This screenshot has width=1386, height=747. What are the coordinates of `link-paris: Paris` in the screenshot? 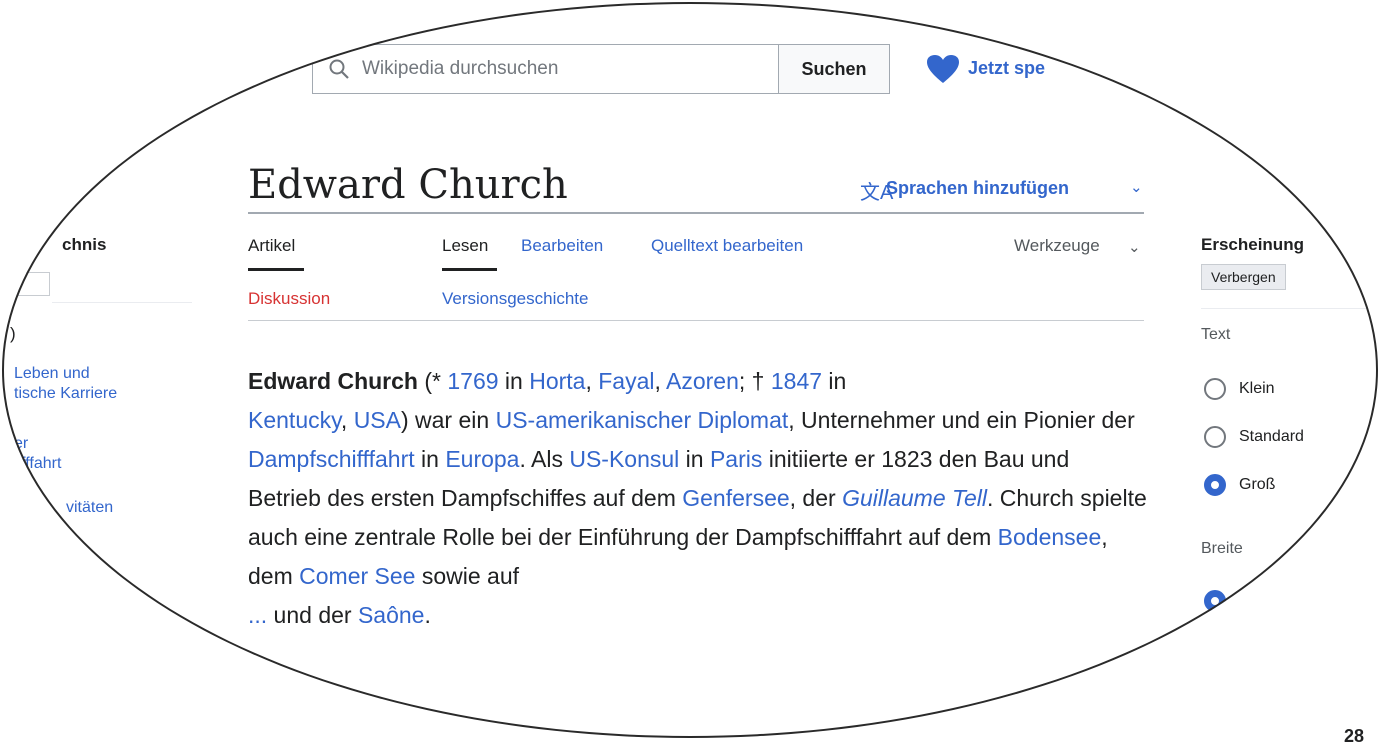 It's located at (736, 459).